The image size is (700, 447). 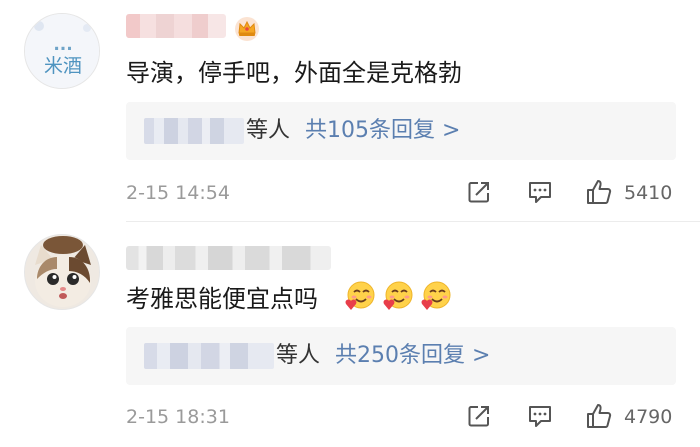 What do you see at coordinates (63, 66) in the screenshot?
I see `avatar-text-bottom: 米酒` at bounding box center [63, 66].